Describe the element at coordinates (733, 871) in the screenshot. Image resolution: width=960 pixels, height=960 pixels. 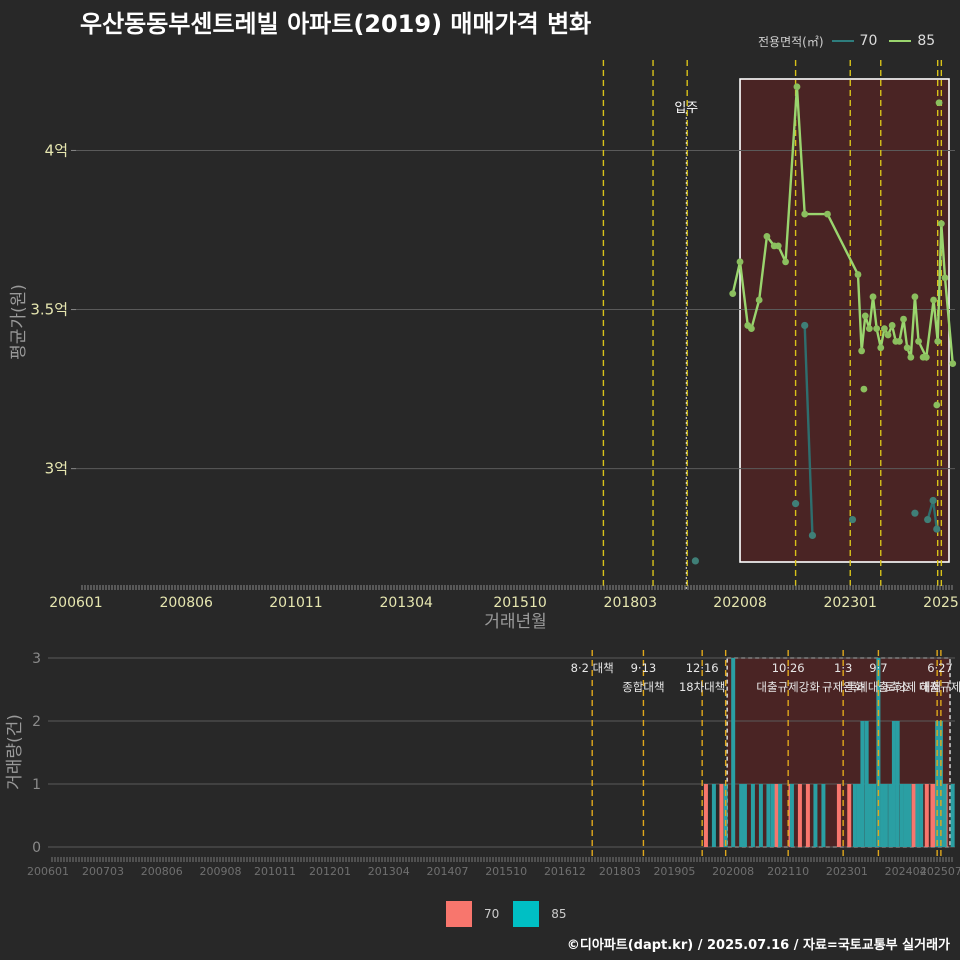
I see `volume-x-tick-label: 202008` at that location.